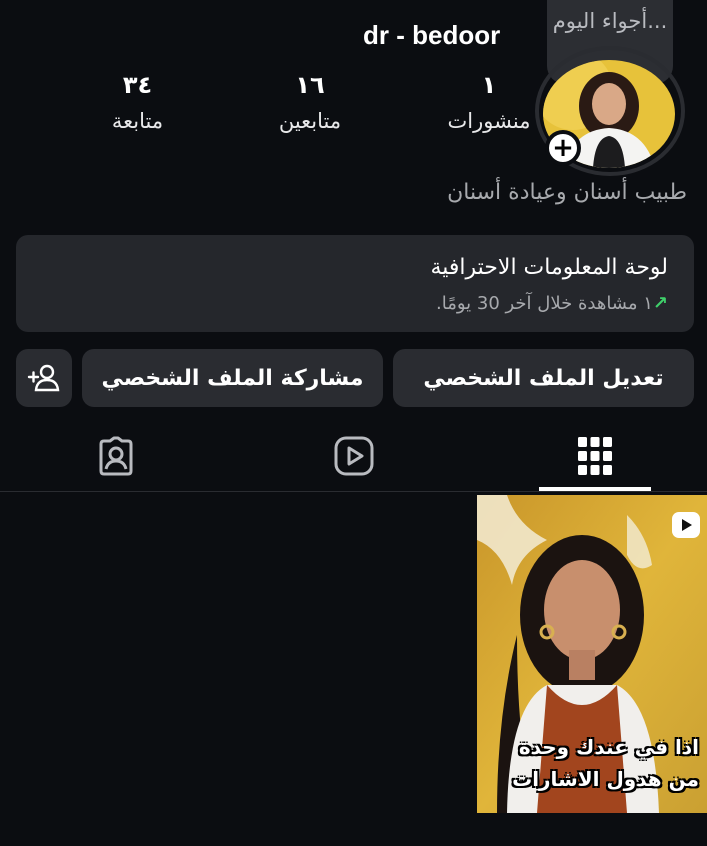 This screenshot has width=707, height=846. Describe the element at coordinates (595, 489) in the screenshot. I see `active-tab-indicator` at that location.